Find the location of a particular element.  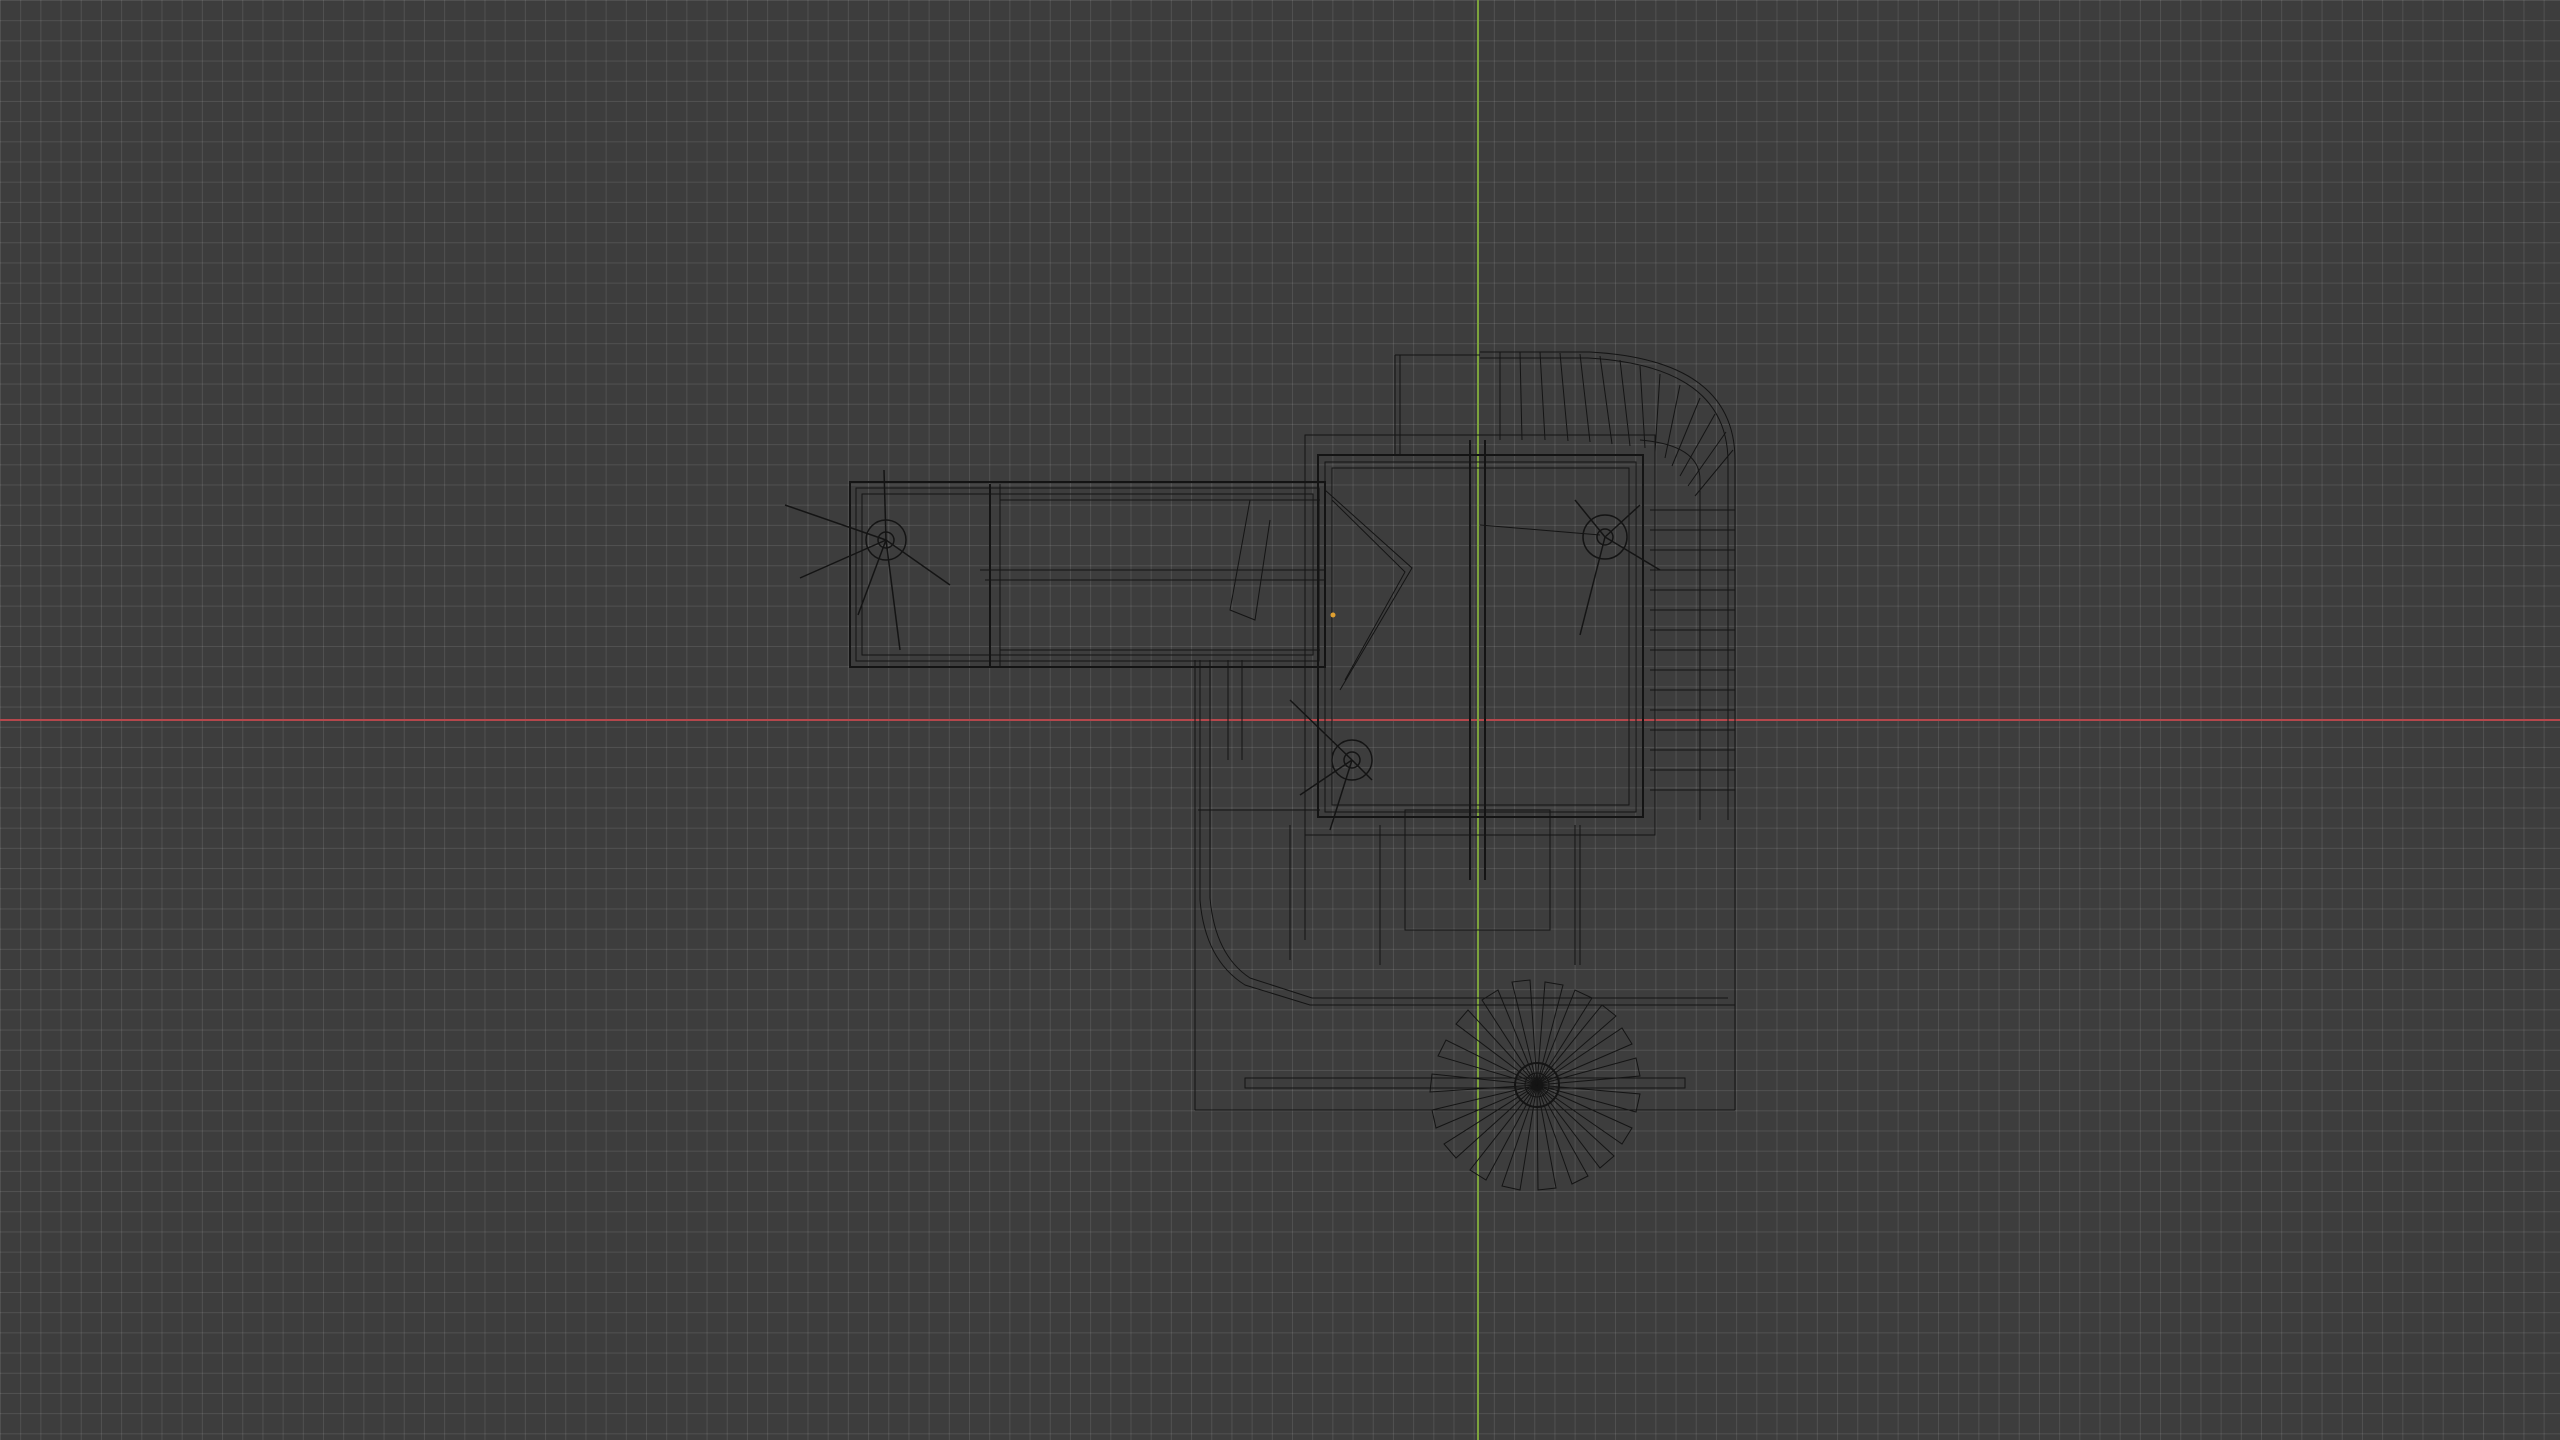

east-curved-stairs-wireframe is located at coordinates (1608, 585).